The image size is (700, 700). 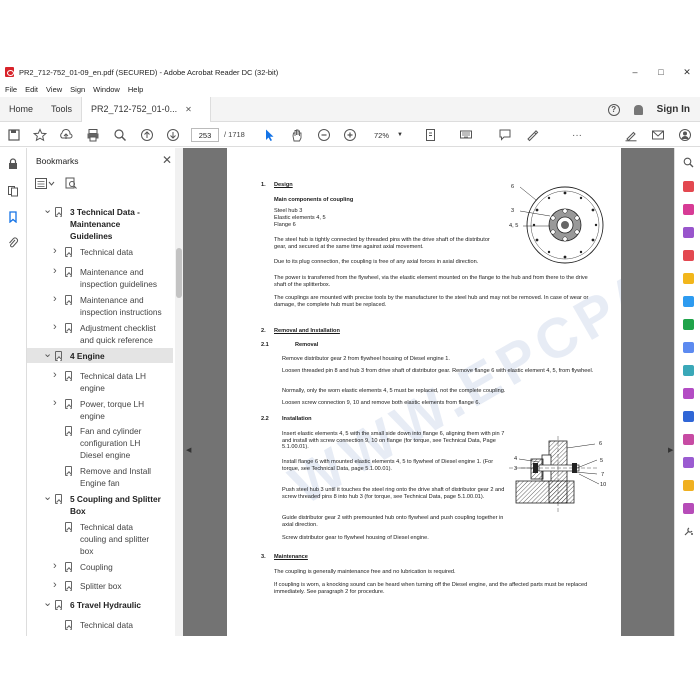 I want to click on sign-tool-icon, so click(x=688, y=462).